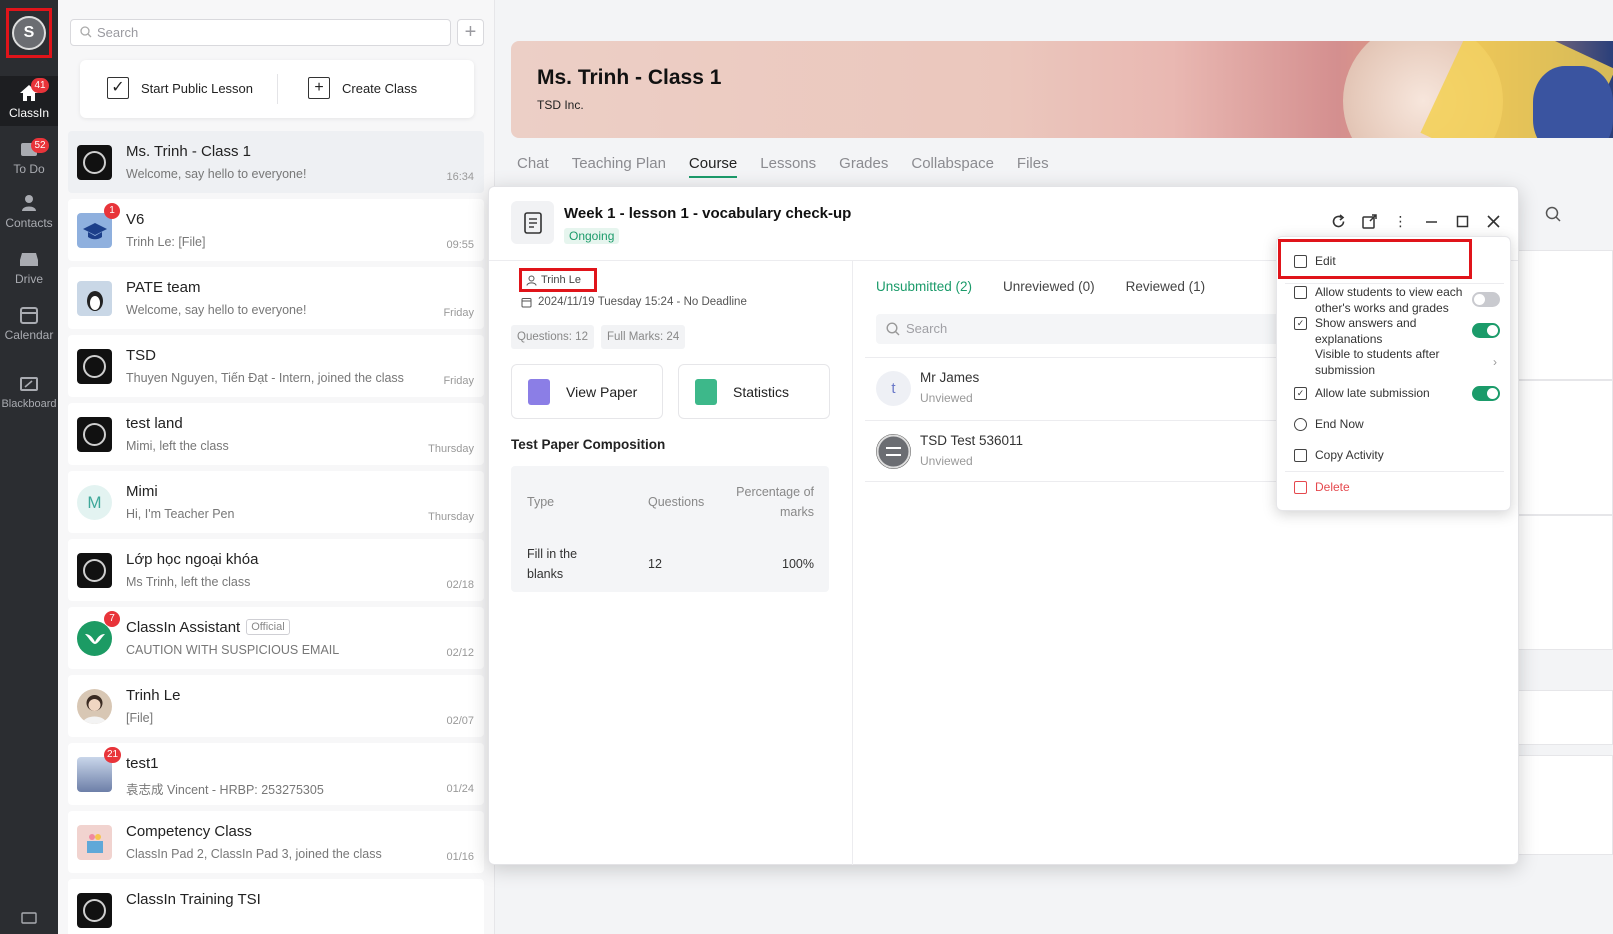 This screenshot has height=934, width=1613. What do you see at coordinates (952, 166) in the screenshot?
I see `tab-collabspace: Collabspace` at bounding box center [952, 166].